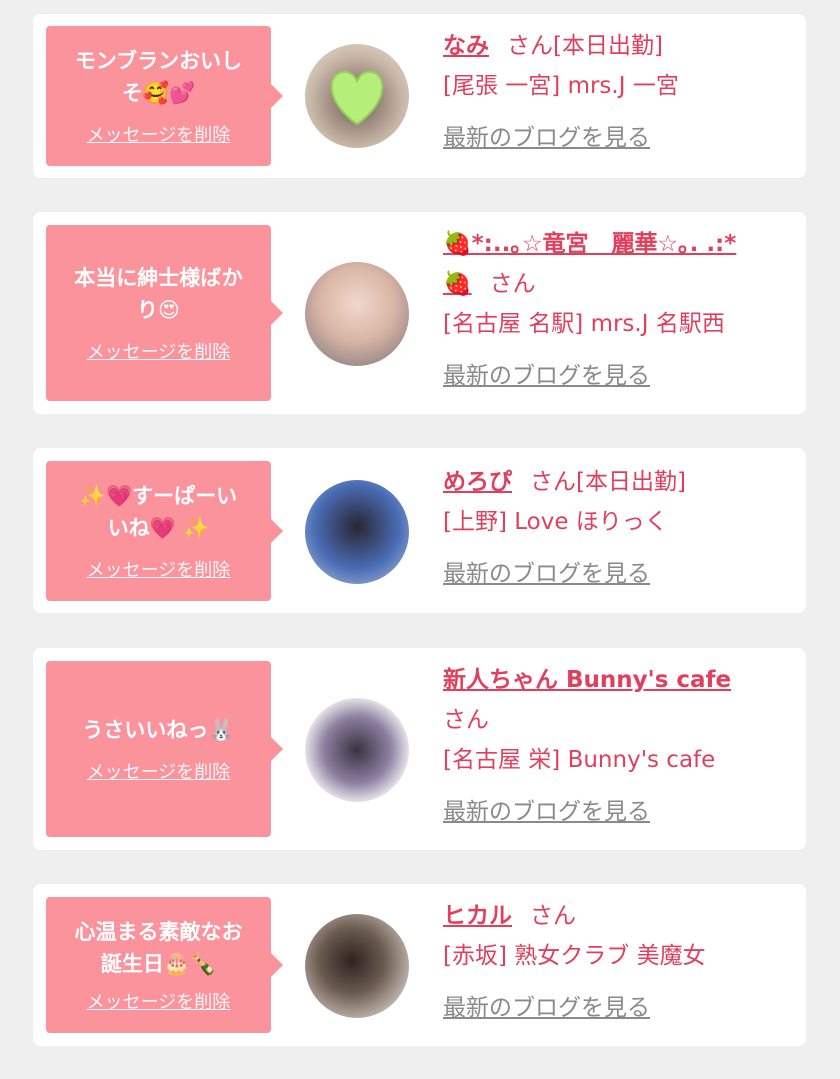 This screenshot has width=840, height=1079. Describe the element at coordinates (584, 324) in the screenshot. I see `shop-location: [名古屋 名駅] mrs.J 名駅西` at that location.